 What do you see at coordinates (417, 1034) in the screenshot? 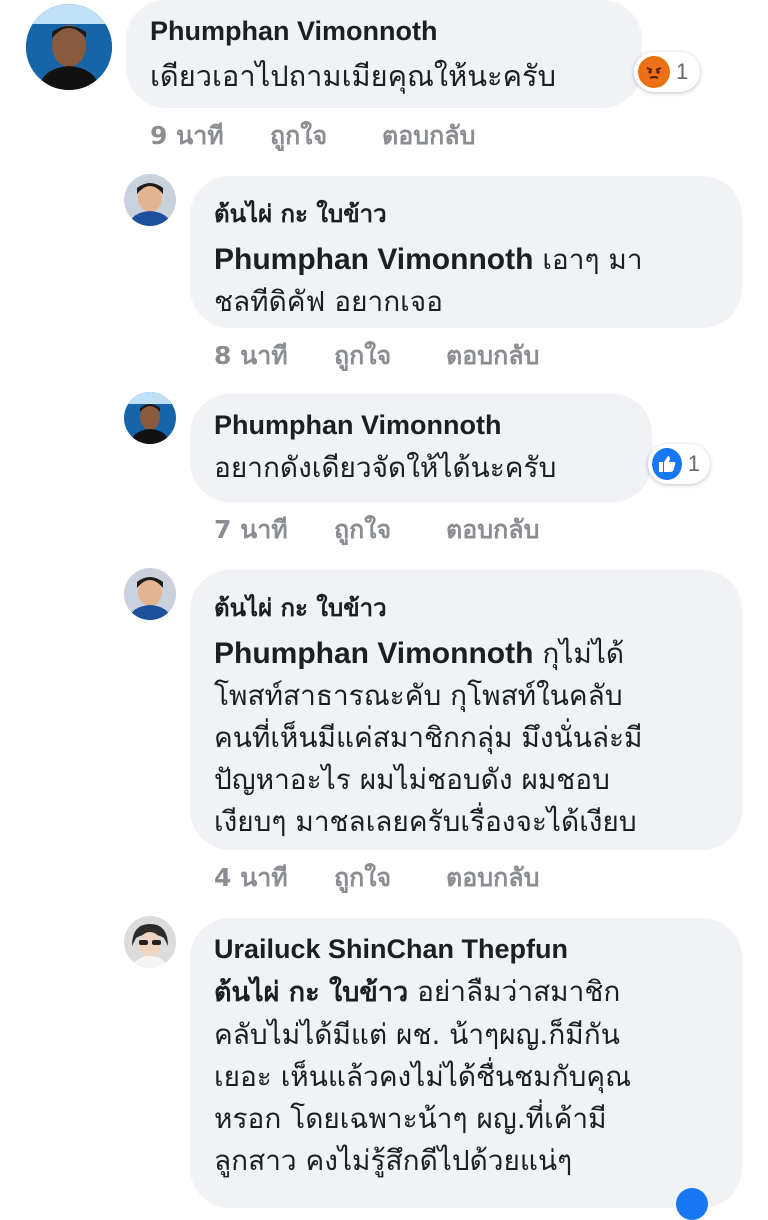
I see `comment-text-part: คลับไม่ได้มีแต่ ผช. น้าๆผญ.ก็มีกัน` at bounding box center [417, 1034].